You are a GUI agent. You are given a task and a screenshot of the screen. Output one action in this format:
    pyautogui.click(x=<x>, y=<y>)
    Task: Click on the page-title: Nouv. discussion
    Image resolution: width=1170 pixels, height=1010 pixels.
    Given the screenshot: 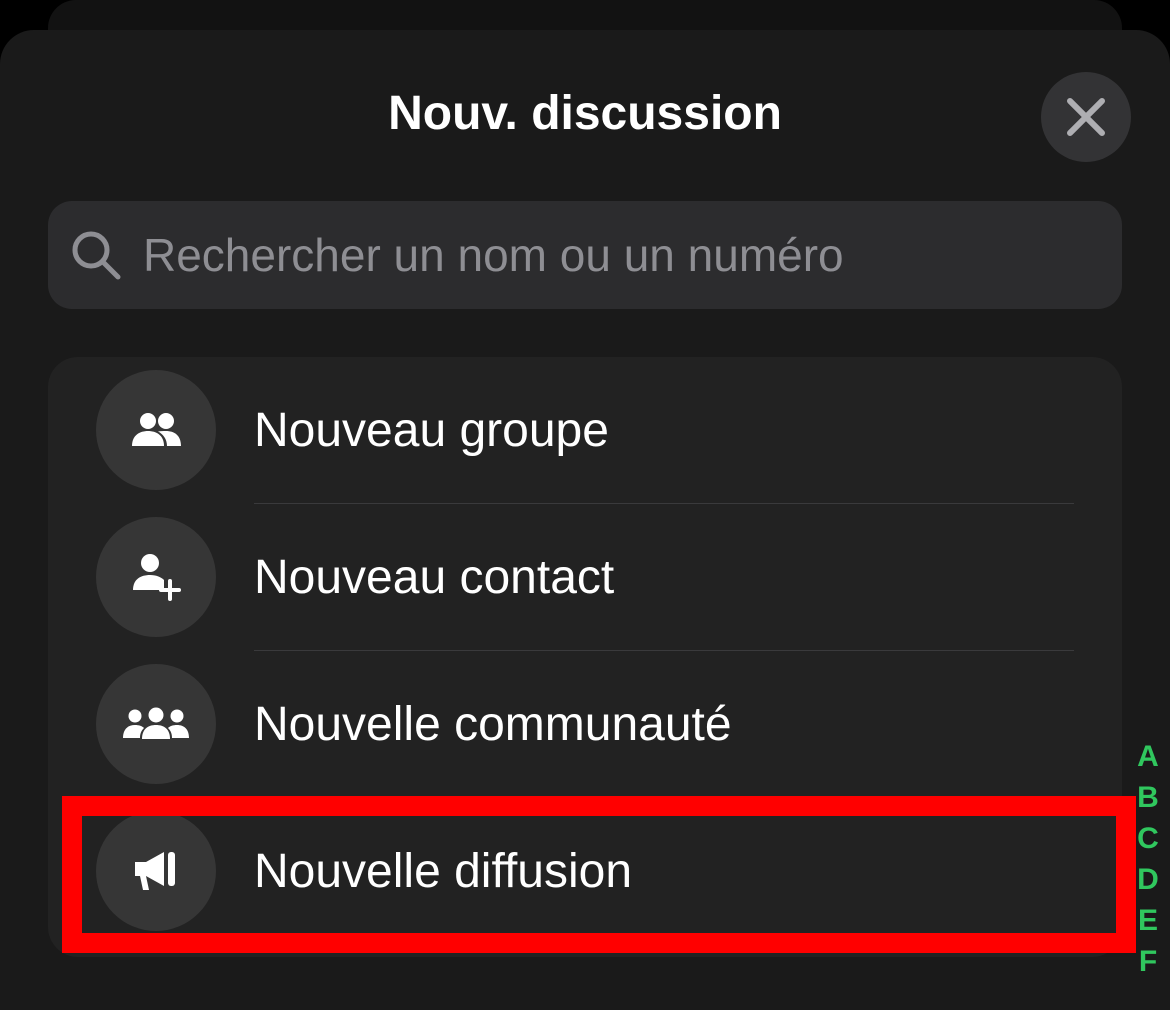 What is the action you would take?
    pyautogui.click(x=585, y=113)
    